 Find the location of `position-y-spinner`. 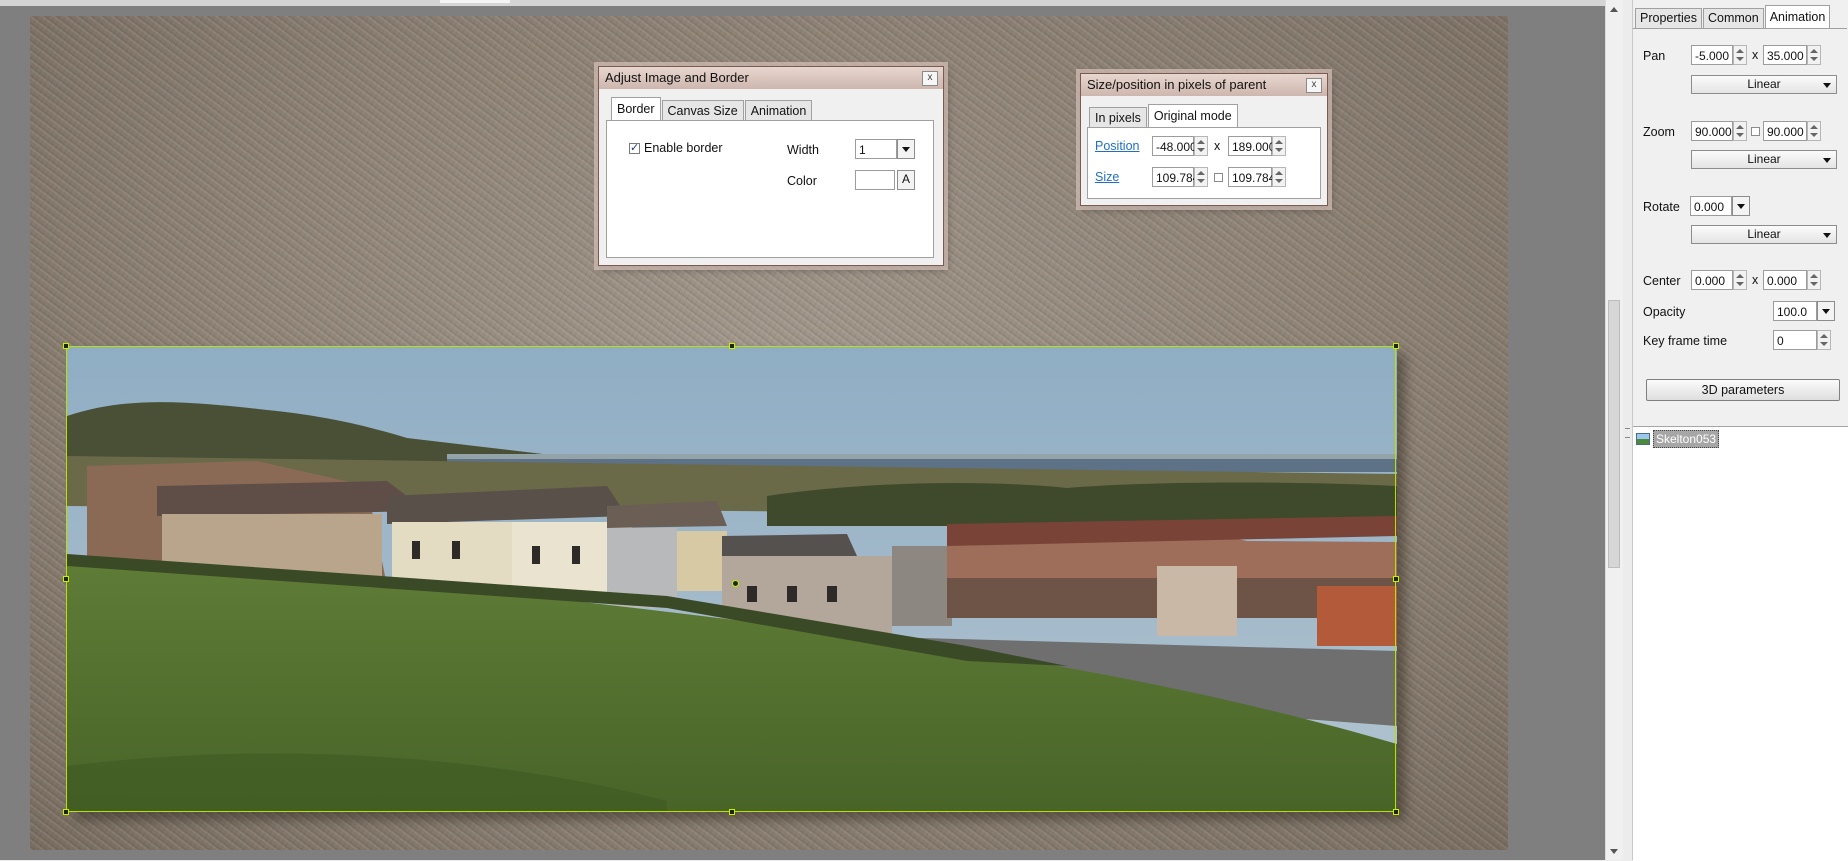

position-y-spinner is located at coordinates (1279, 146).